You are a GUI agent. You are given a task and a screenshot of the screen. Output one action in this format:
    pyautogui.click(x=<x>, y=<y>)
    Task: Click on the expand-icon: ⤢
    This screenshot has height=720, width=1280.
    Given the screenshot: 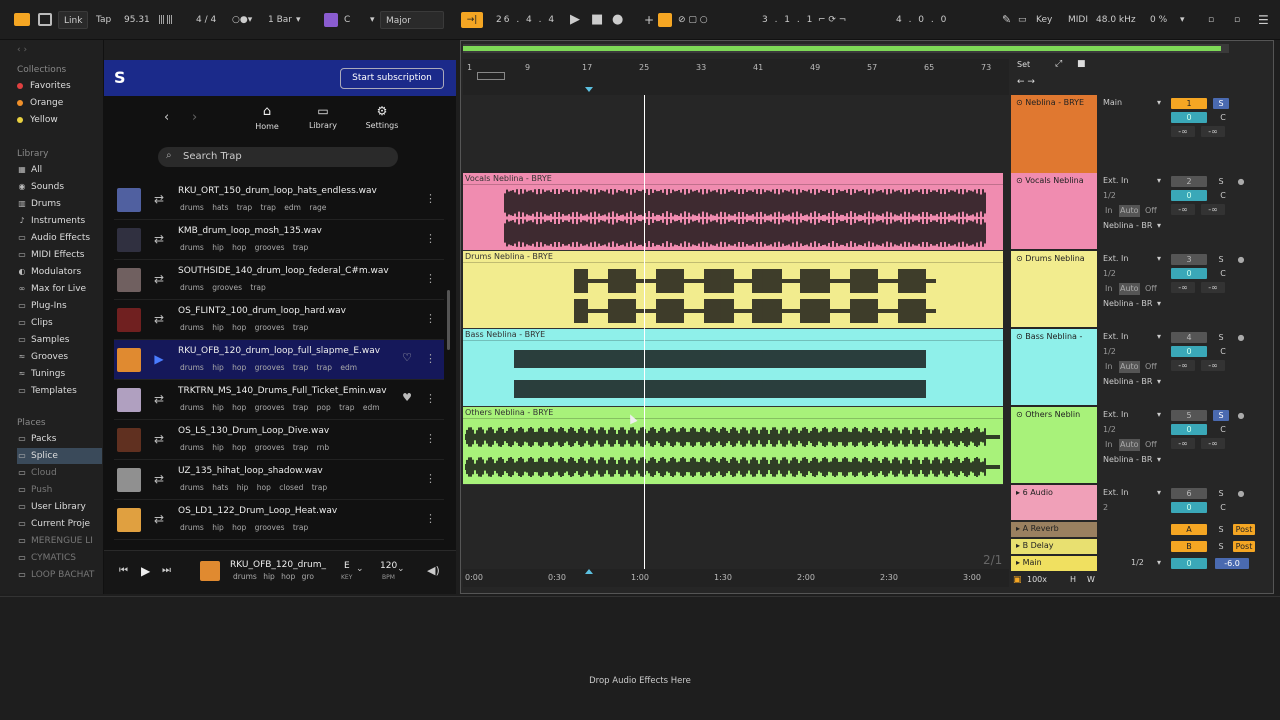 What is the action you would take?
    pyautogui.click(x=1058, y=64)
    